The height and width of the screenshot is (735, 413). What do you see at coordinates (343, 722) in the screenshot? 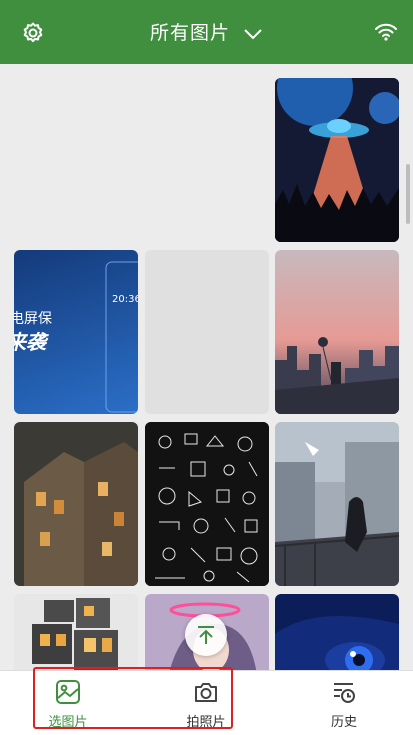
I see `tab-label: 历史` at bounding box center [343, 722].